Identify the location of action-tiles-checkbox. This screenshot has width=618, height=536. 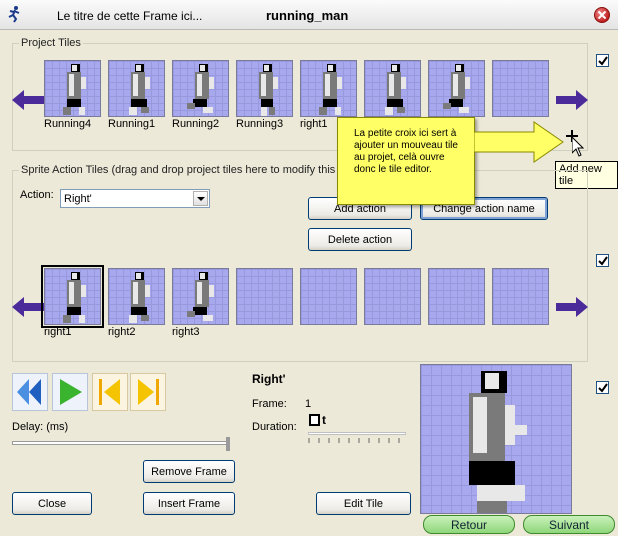
(602, 260).